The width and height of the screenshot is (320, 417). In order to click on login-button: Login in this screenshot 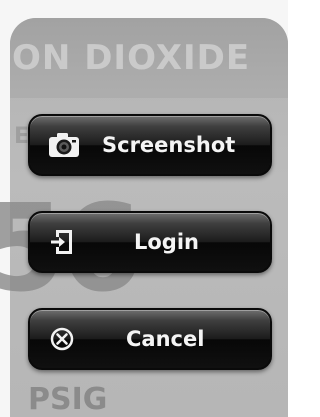, I will do `click(150, 242)`.